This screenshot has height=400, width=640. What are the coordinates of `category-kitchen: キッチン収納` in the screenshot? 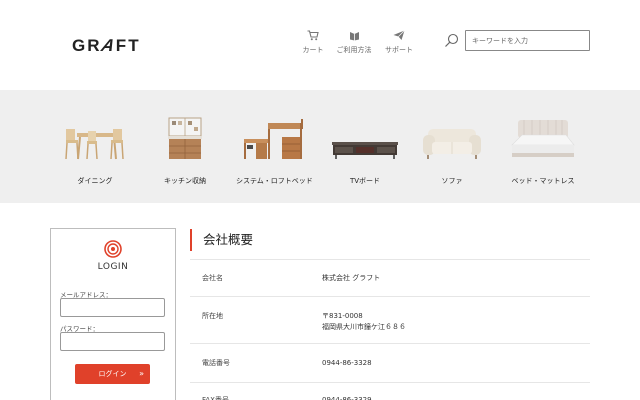 It's located at (185, 150).